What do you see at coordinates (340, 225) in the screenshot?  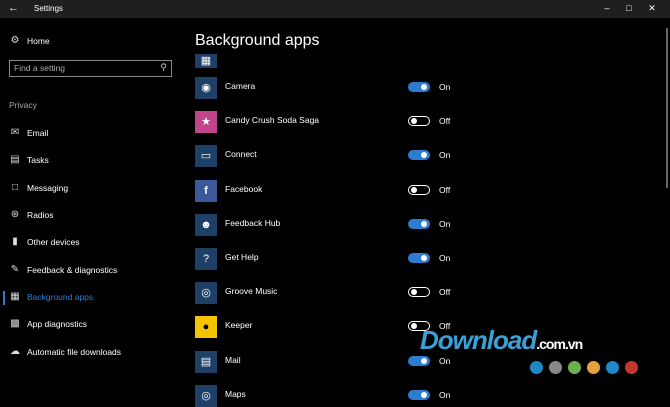 I see `list-item: ☻ Feedback Hub On` at bounding box center [340, 225].